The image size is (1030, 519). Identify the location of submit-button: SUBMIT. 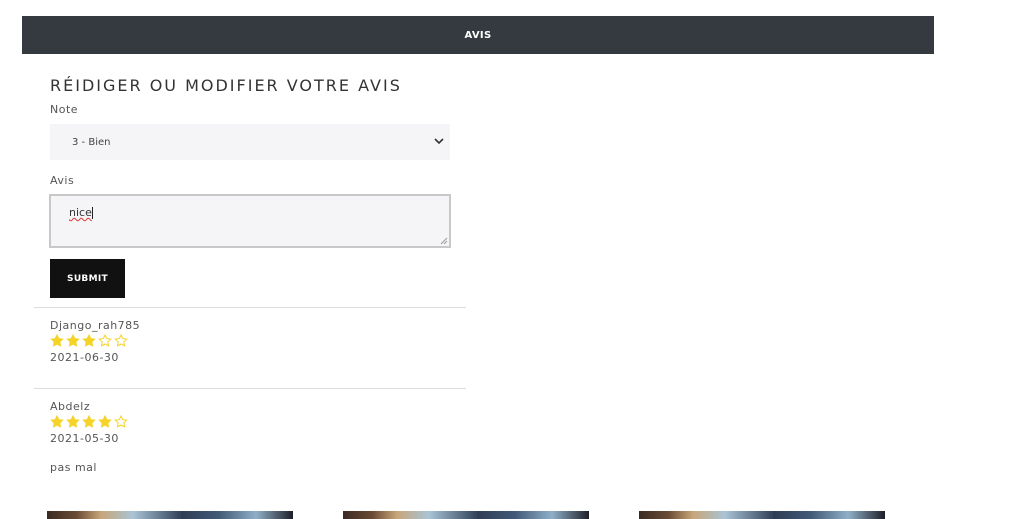
(87, 278).